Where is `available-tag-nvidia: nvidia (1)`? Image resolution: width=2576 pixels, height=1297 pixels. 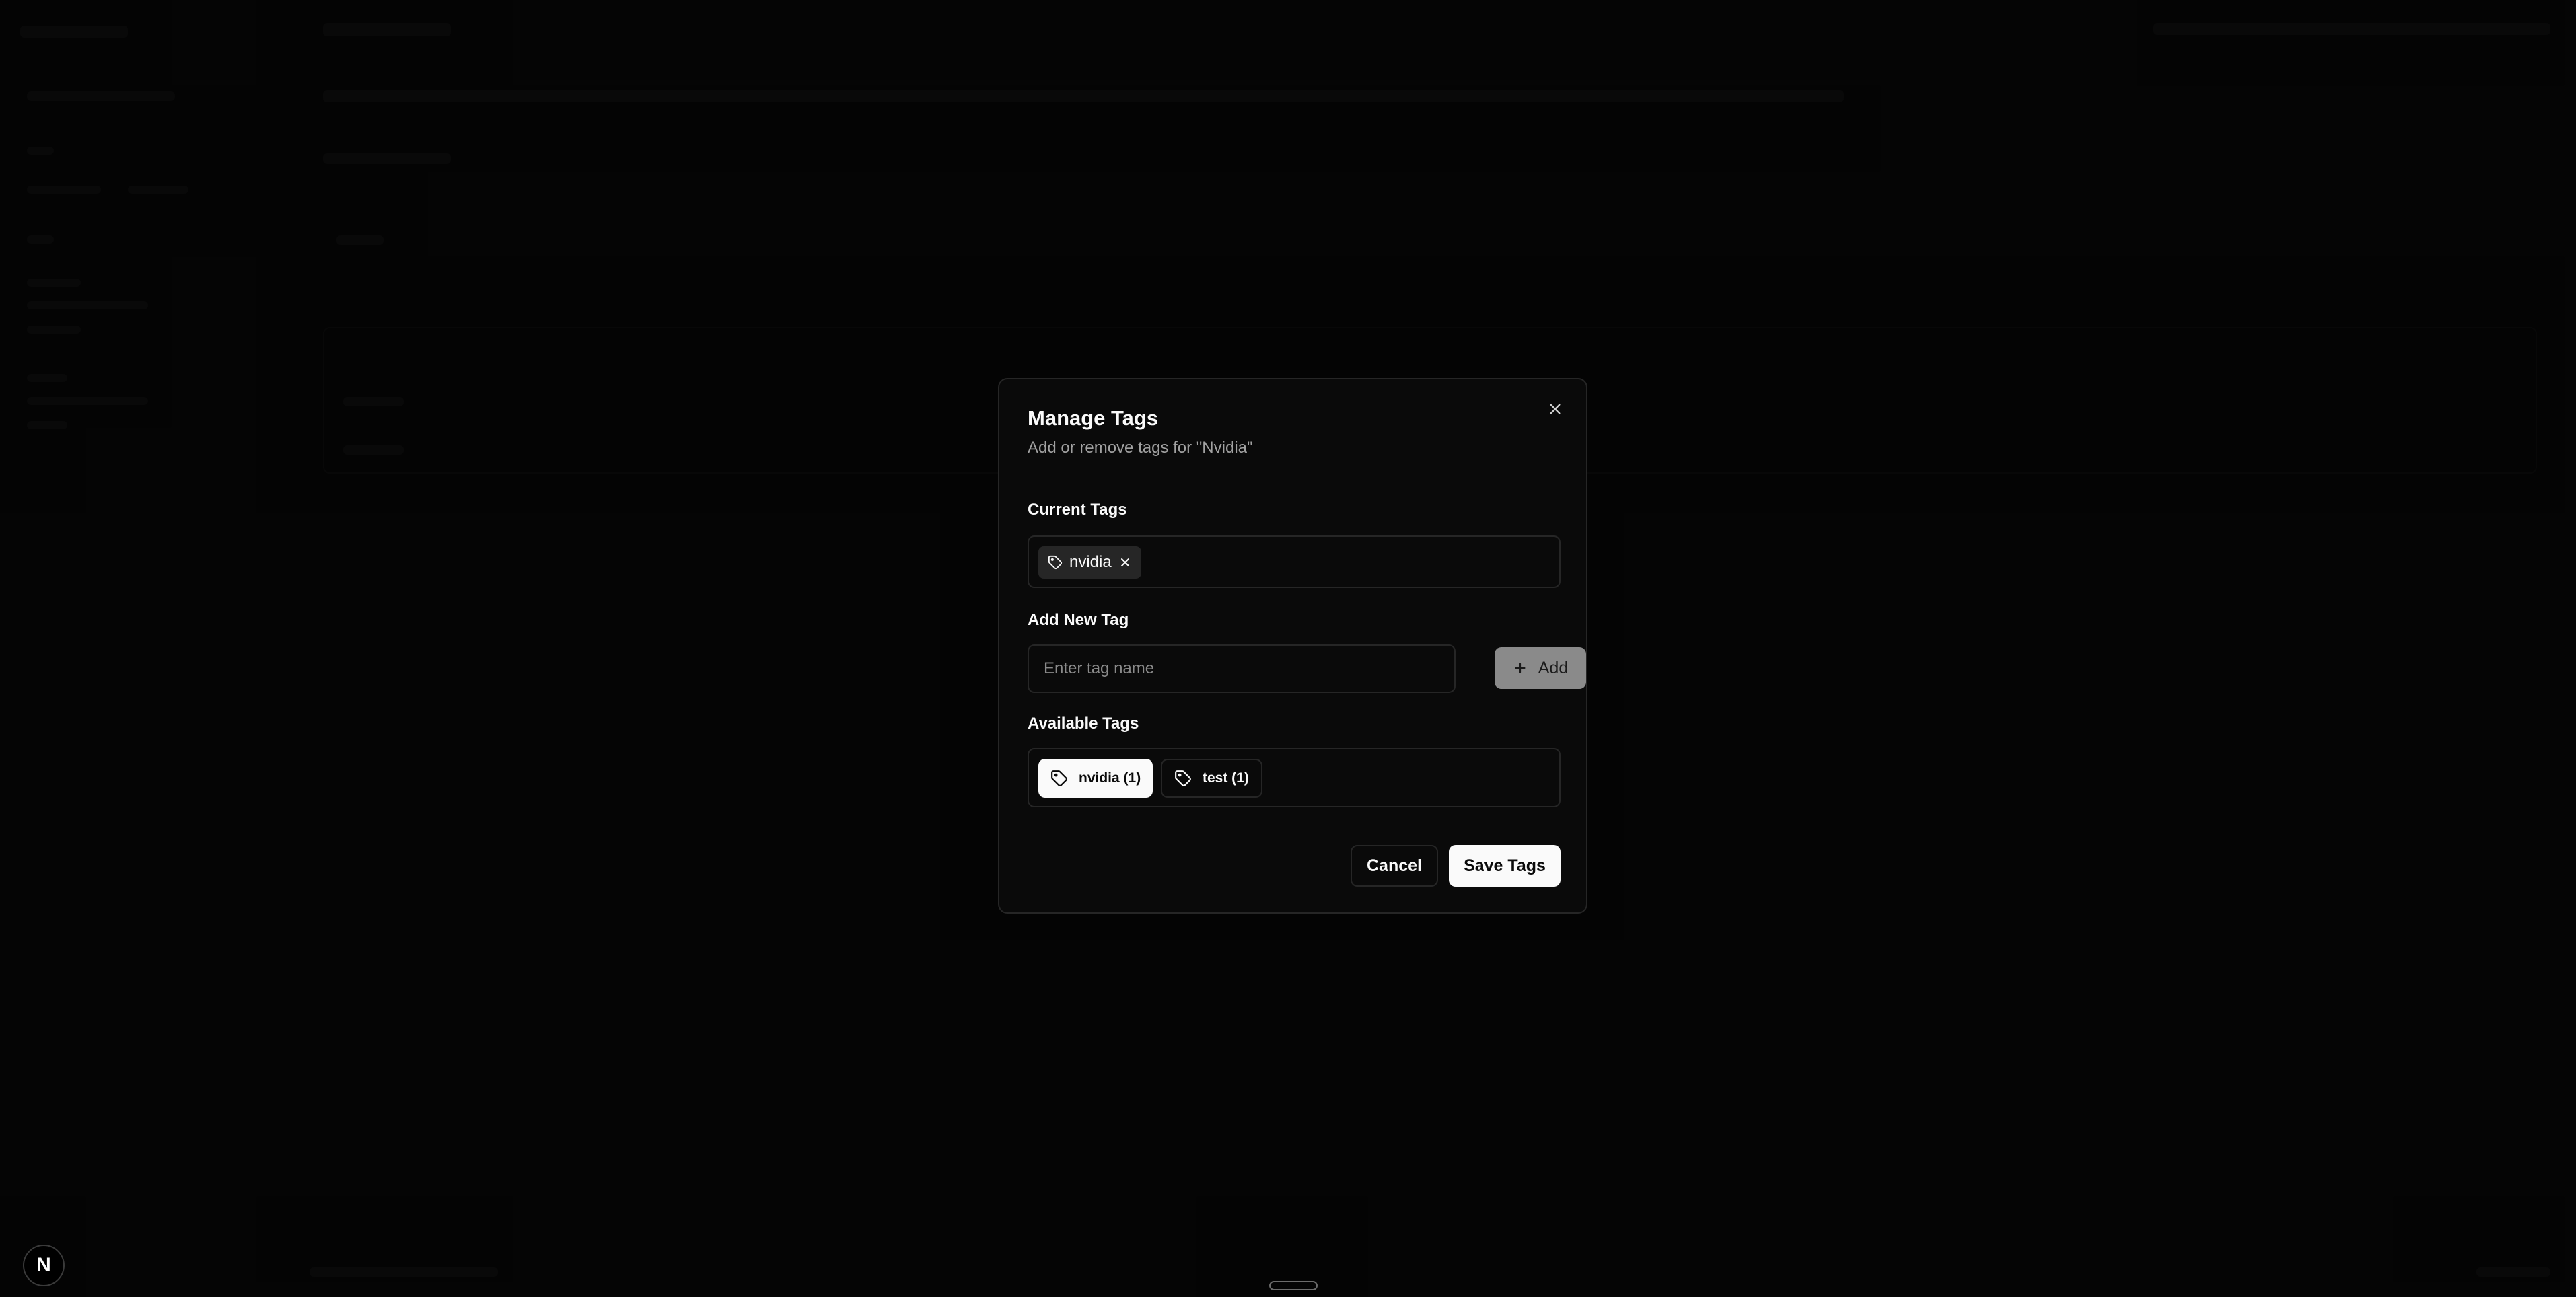 available-tag-nvidia: nvidia (1) is located at coordinates (1095, 779).